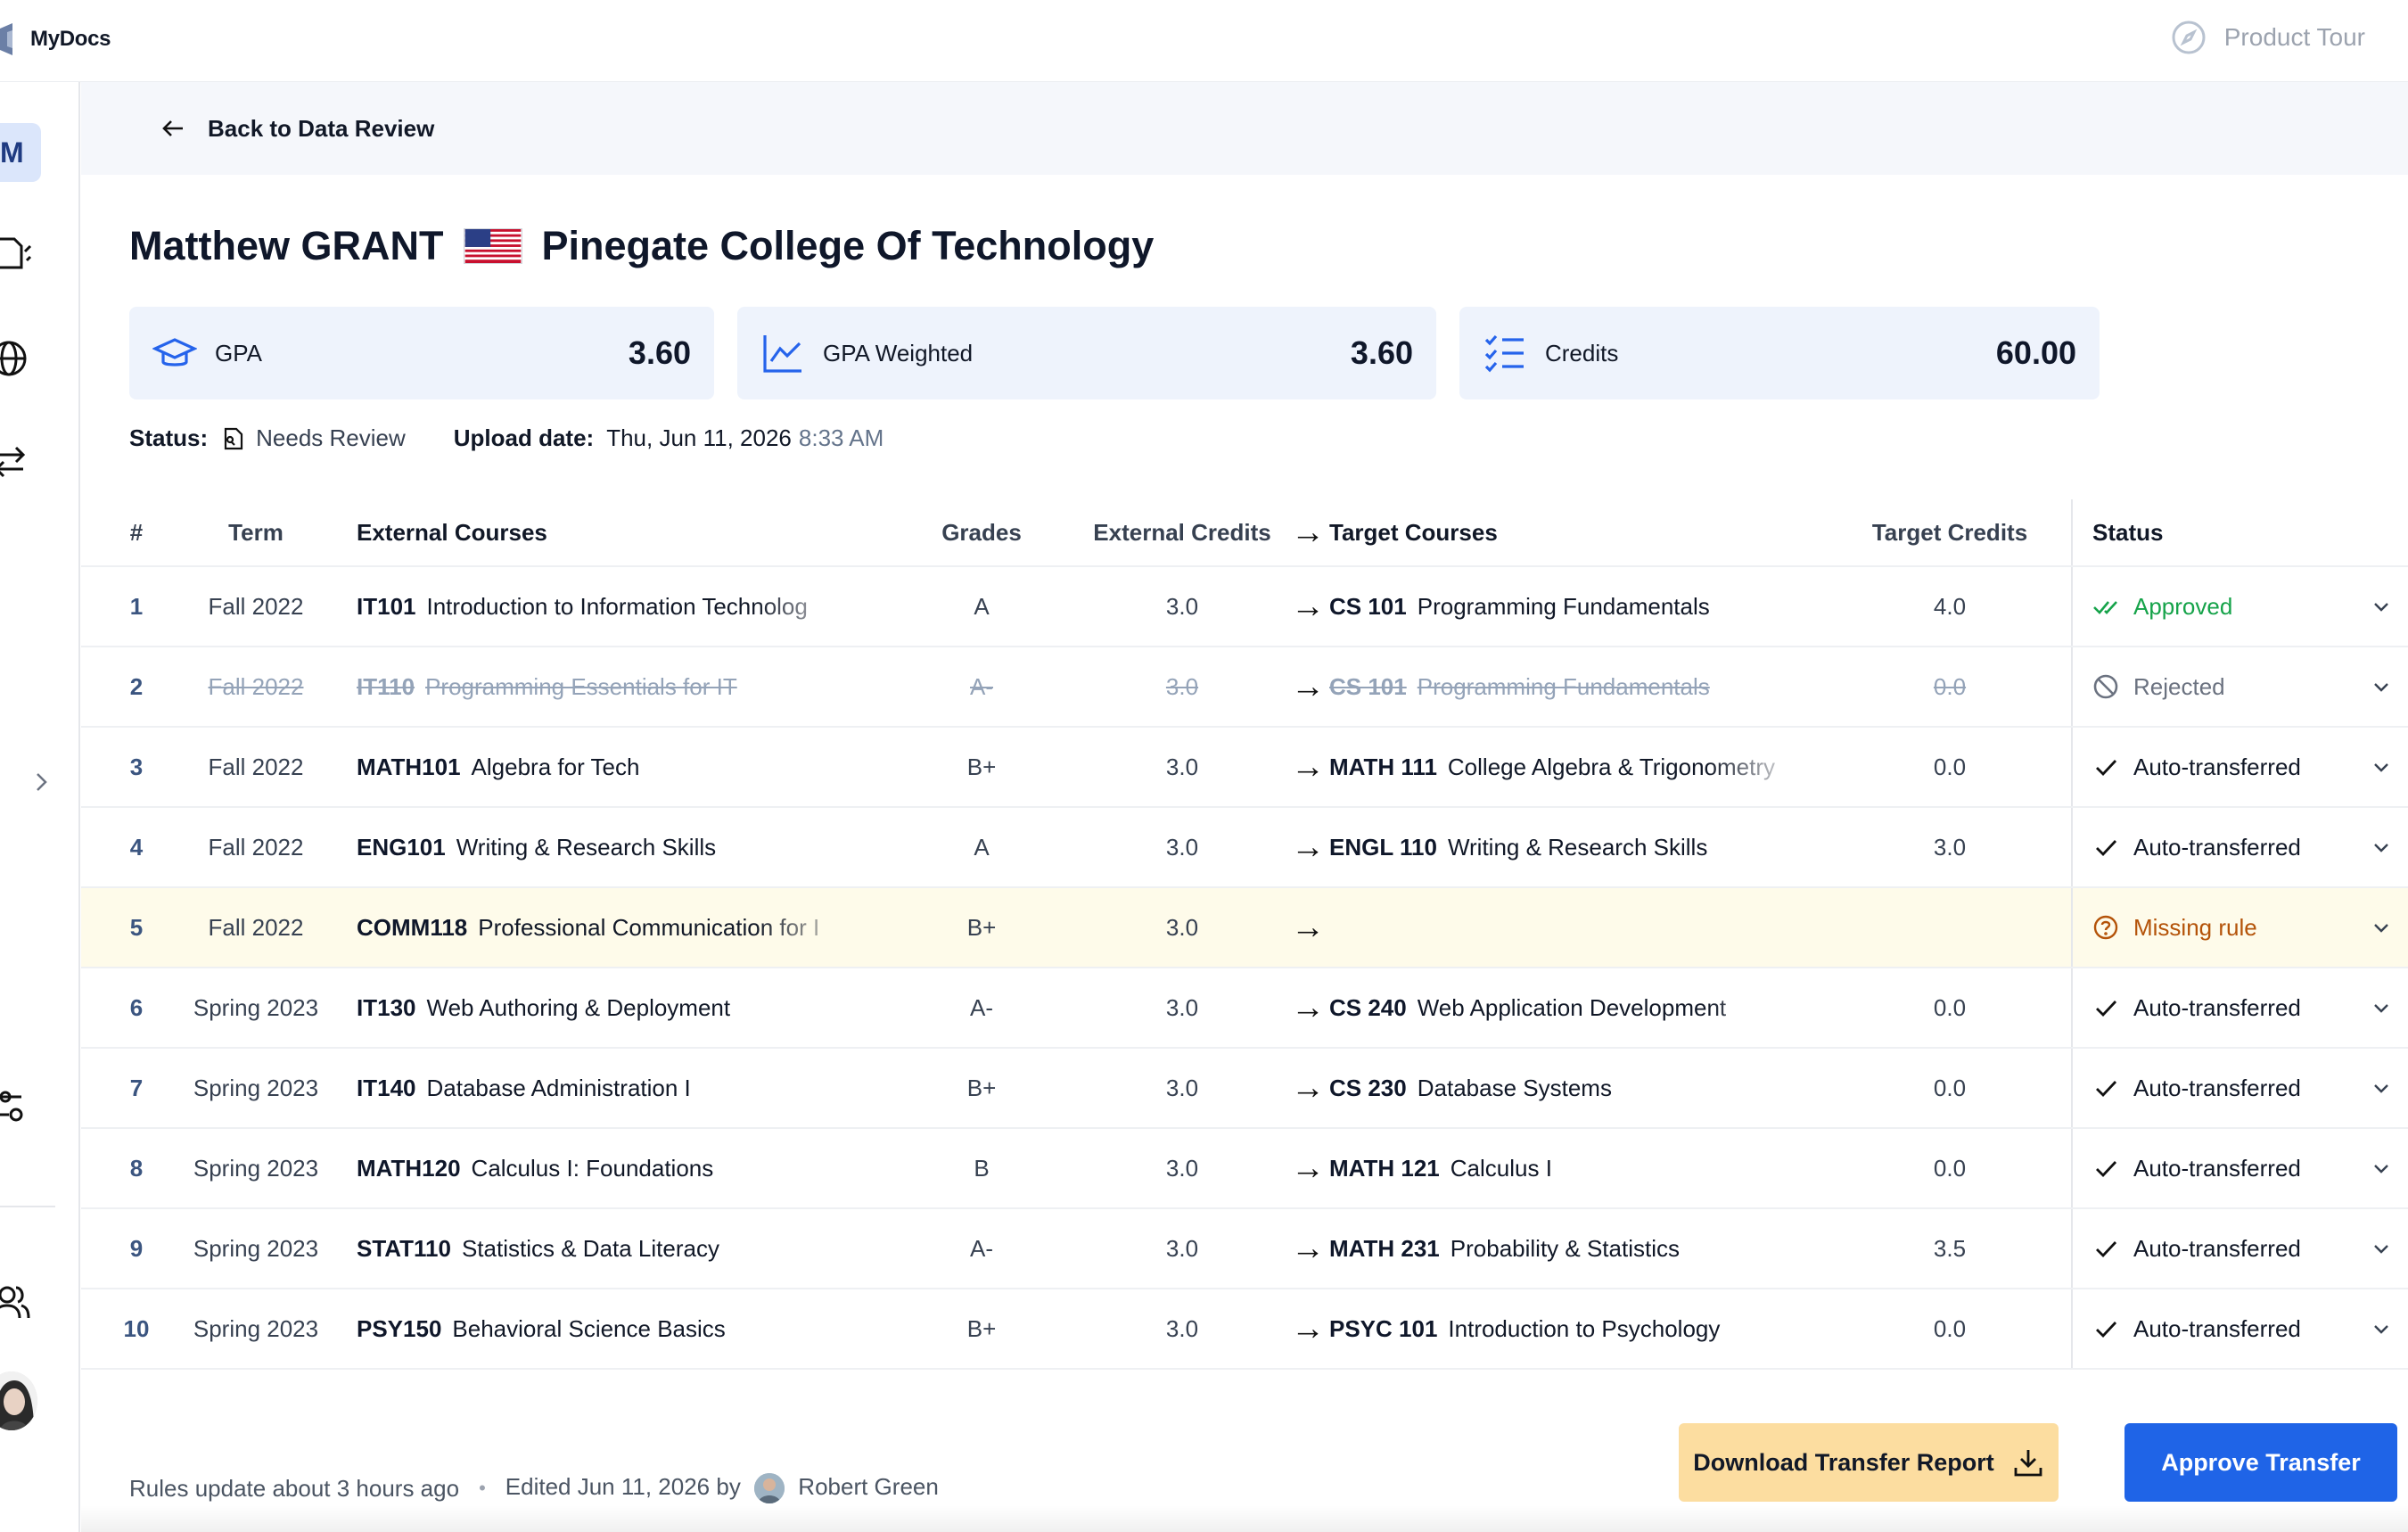  I want to click on status-value: Needs Review, so click(331, 437).